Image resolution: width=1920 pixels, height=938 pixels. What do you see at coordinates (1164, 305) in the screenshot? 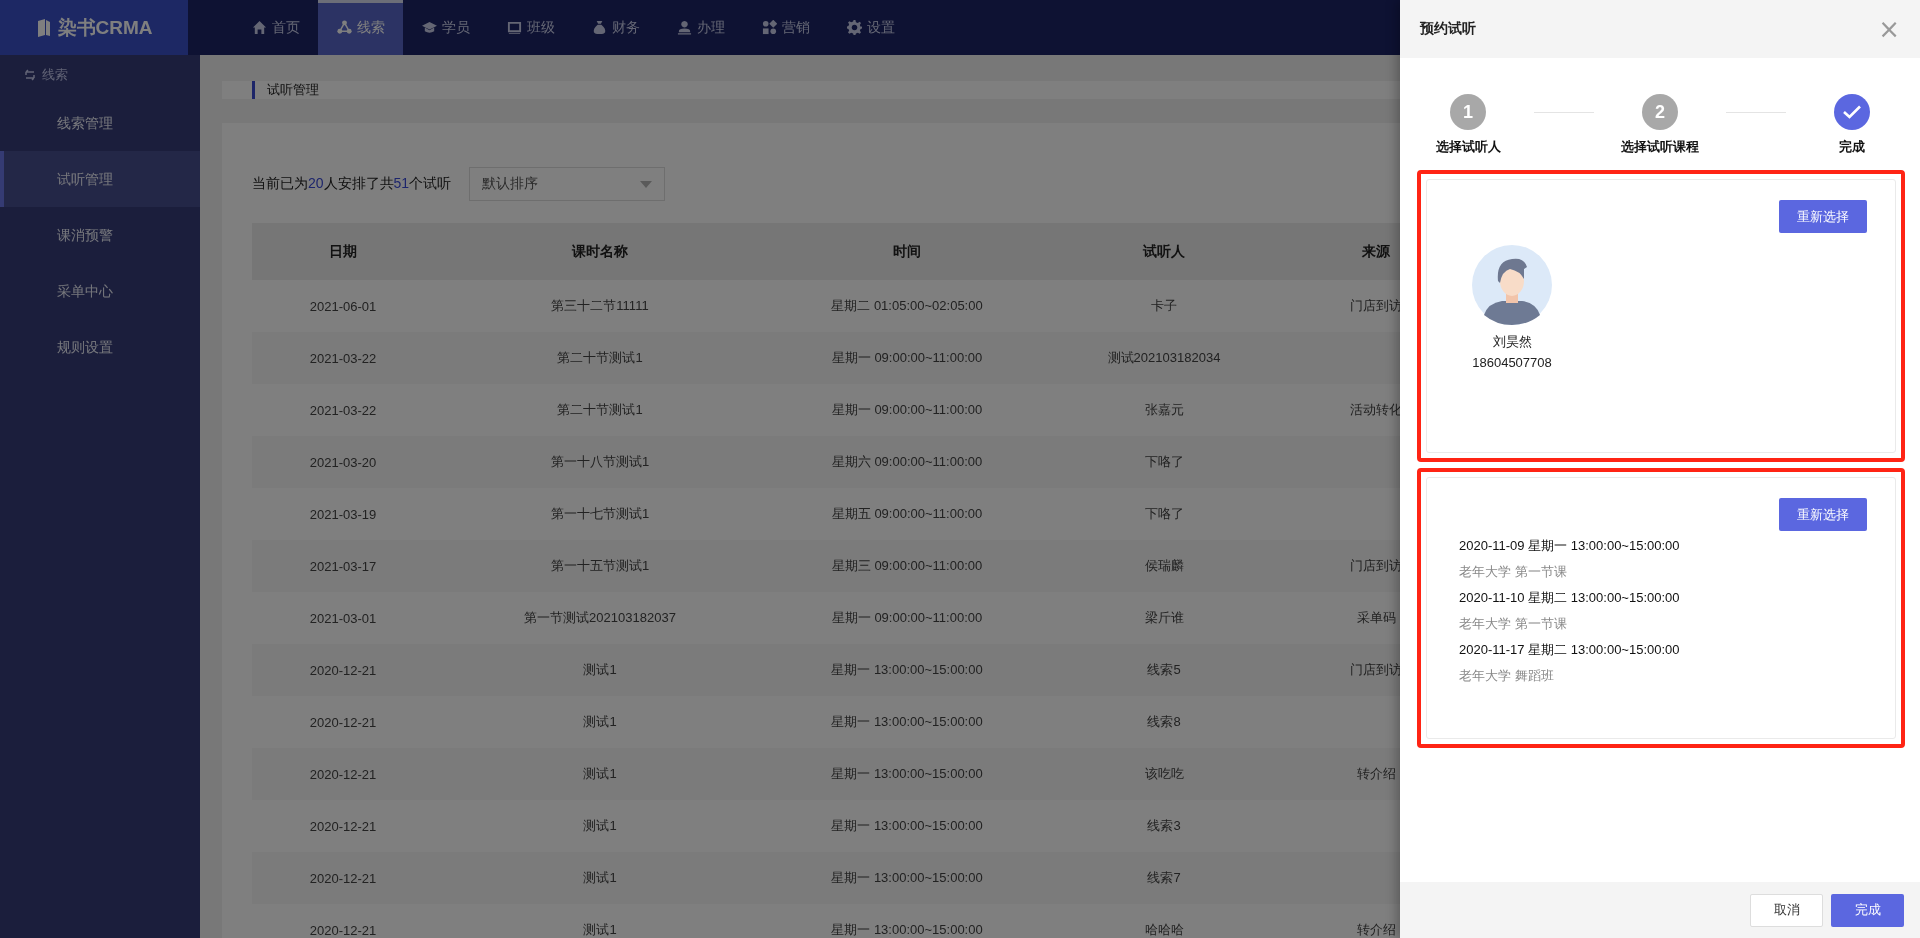
I see `table-cell: 卡子` at bounding box center [1164, 305].